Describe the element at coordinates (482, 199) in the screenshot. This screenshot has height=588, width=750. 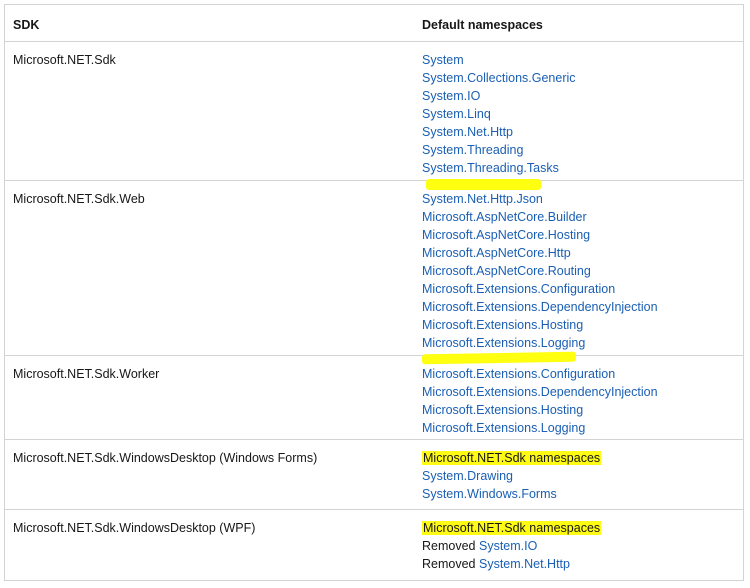
I see `namespace-link-system-net-http-json: System.Net.Http.Json` at that location.